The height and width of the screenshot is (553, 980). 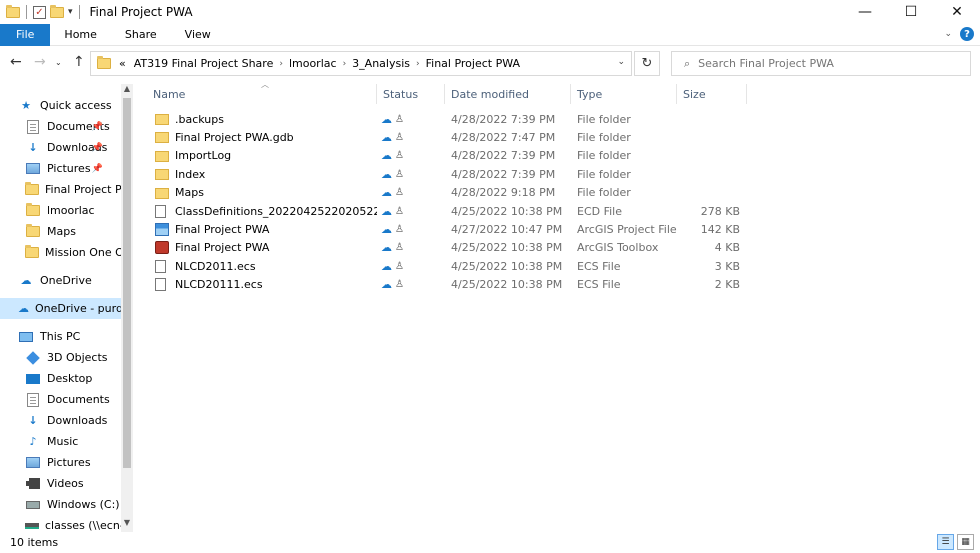 What do you see at coordinates (79, 523) in the screenshot?
I see `nav-classes-network: classes (\\ecn-te` at bounding box center [79, 523].